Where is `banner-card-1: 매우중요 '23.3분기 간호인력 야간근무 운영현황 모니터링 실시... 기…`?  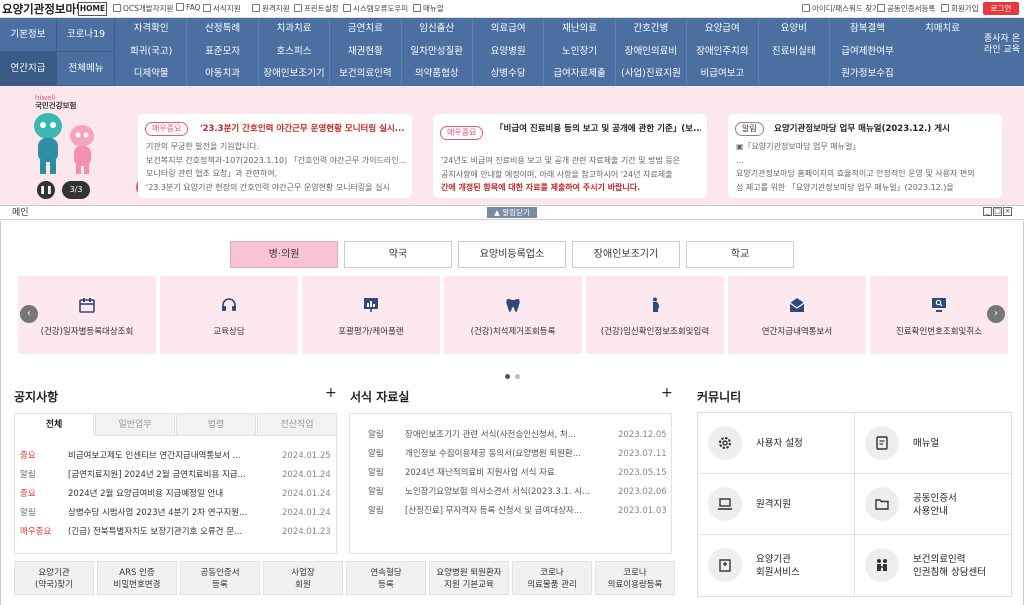
banner-card-1: 매우중요 '23.3분기 간호인력 야간근무 운영현황 모니터링 실시... 기… is located at coordinates (275, 156).